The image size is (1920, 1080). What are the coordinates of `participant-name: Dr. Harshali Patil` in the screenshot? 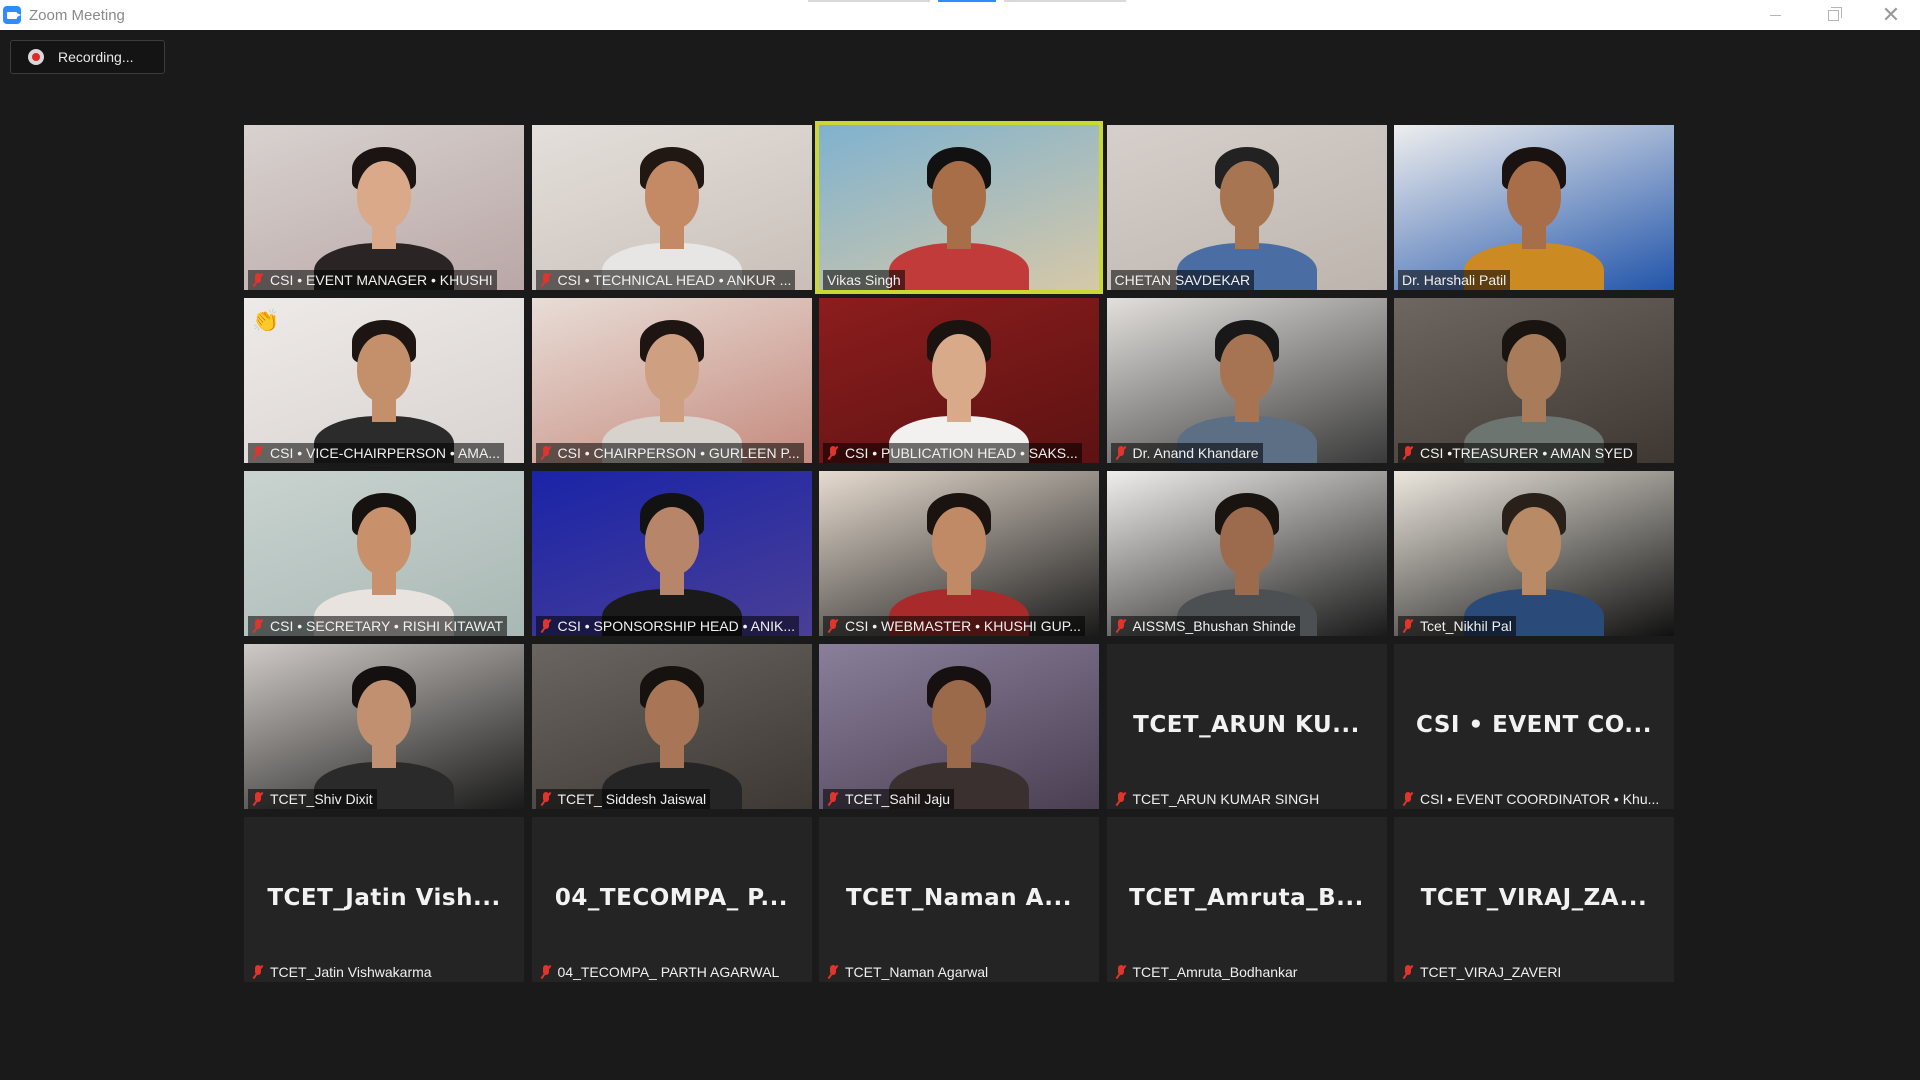 It's located at (1454, 280).